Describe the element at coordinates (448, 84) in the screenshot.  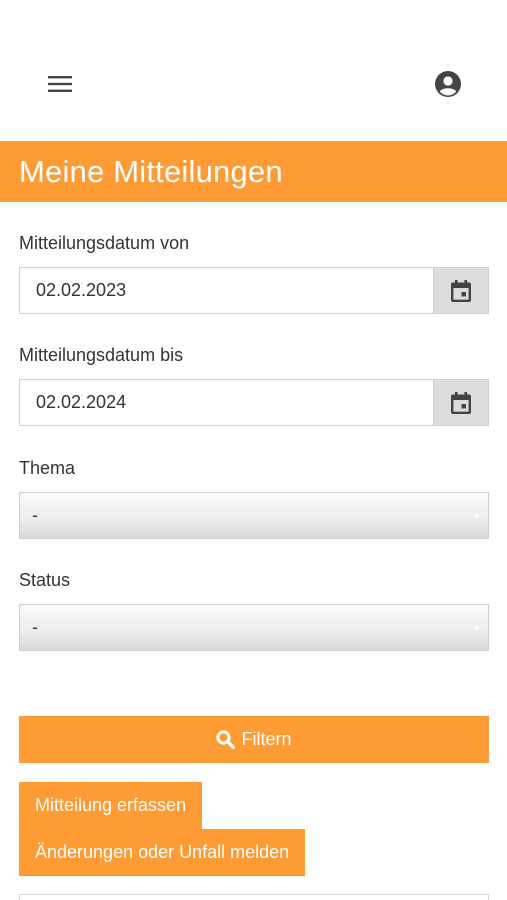
I see `account-circle-icon` at that location.